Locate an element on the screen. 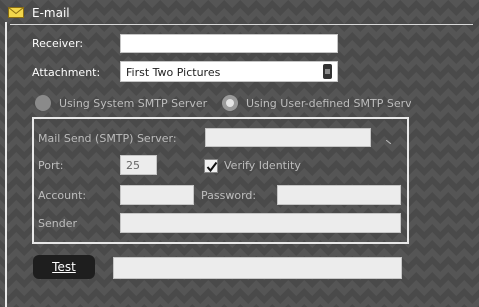 This screenshot has width=479, height=307. envelope-icon is located at coordinates (16, 12).